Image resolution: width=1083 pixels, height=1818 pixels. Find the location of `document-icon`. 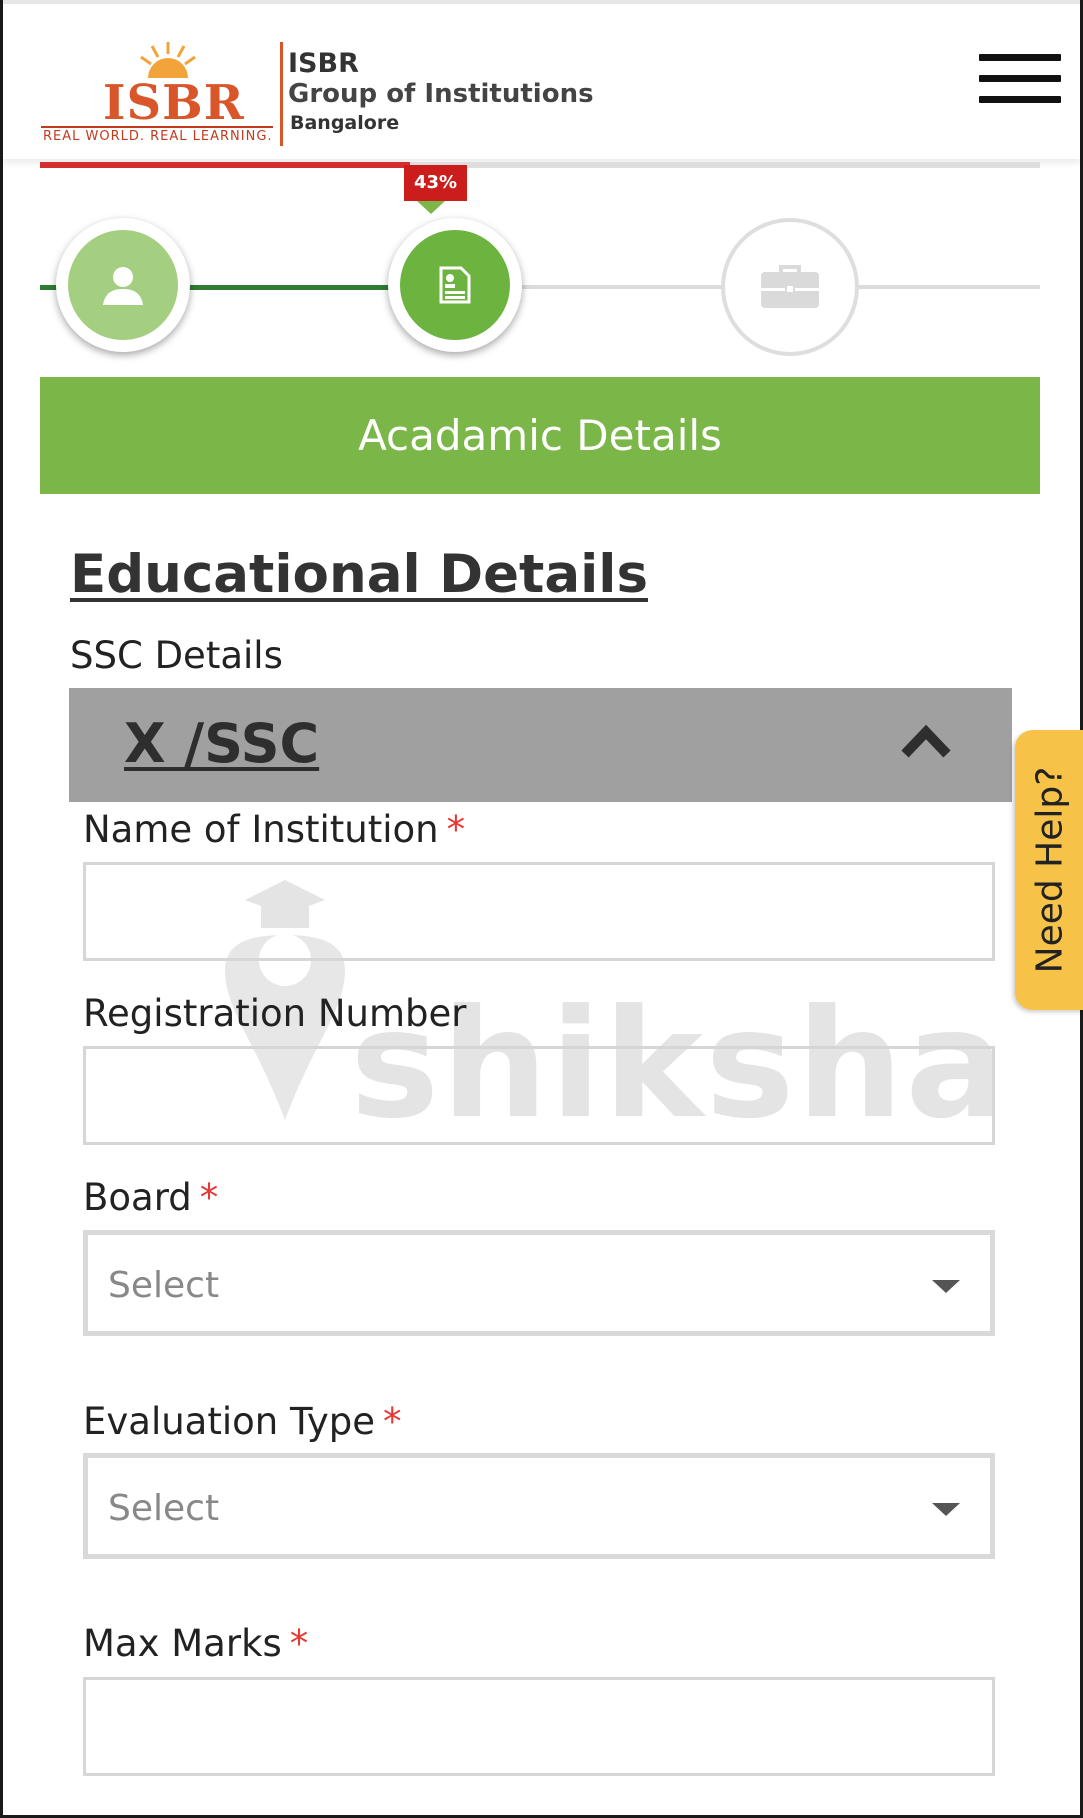

document-icon is located at coordinates (455, 285).